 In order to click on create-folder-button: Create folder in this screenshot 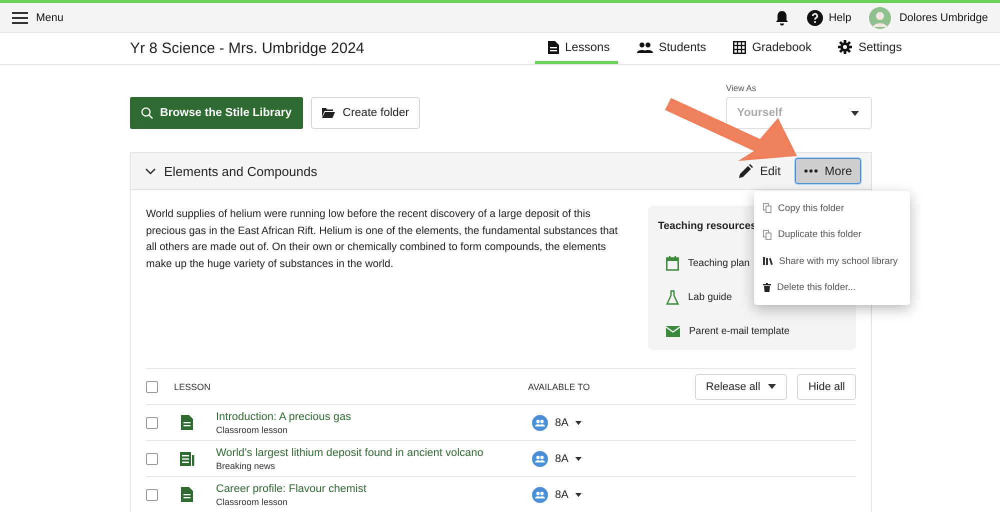, I will do `click(365, 113)`.